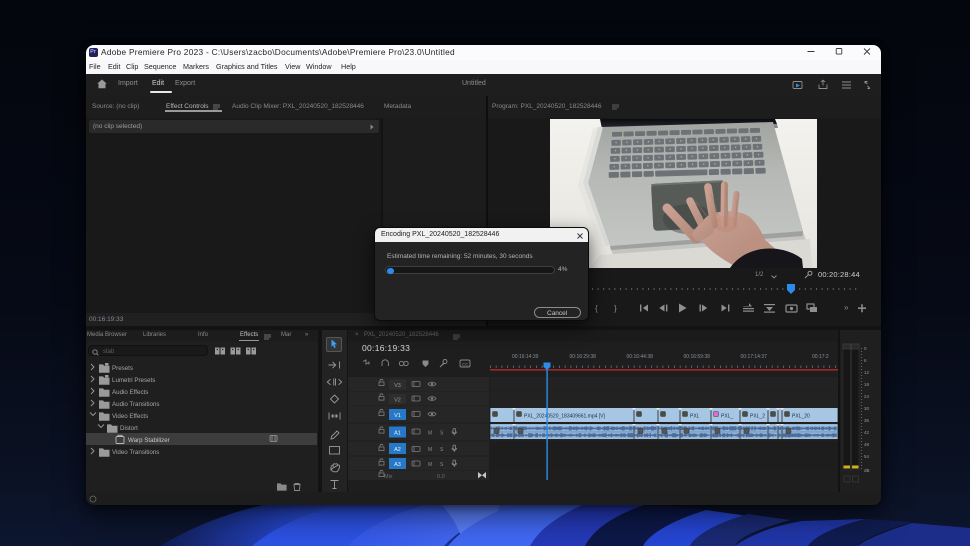 This screenshot has width=970, height=546. I want to click on svg-text: PXL, so click(695, 417).